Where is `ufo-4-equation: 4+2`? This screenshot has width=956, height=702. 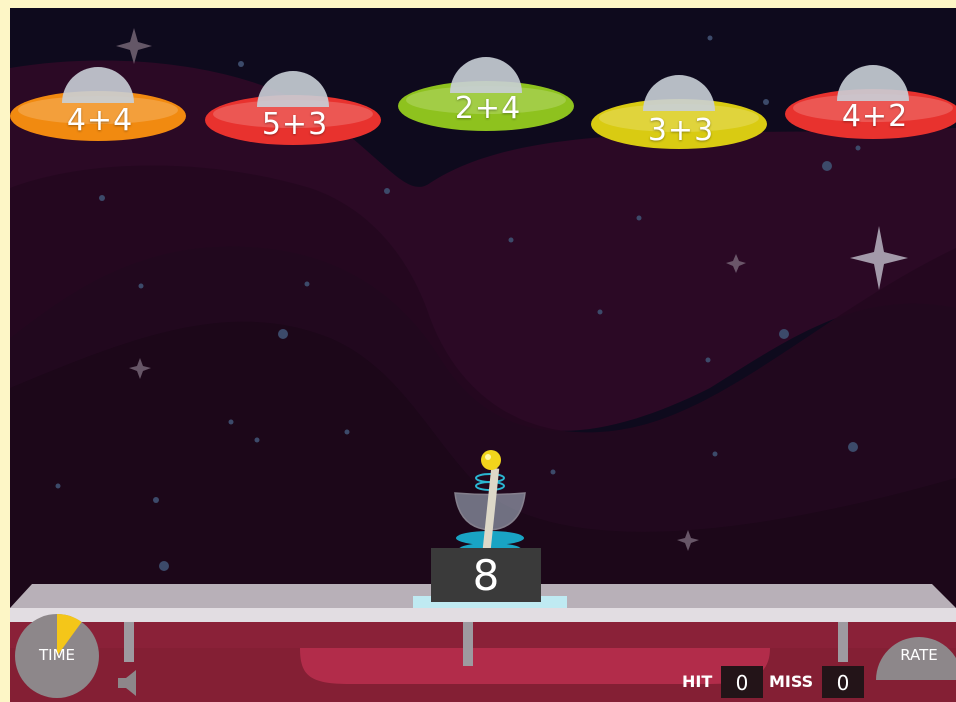
ufo-4-equation: 4+2 is located at coordinates (875, 116).